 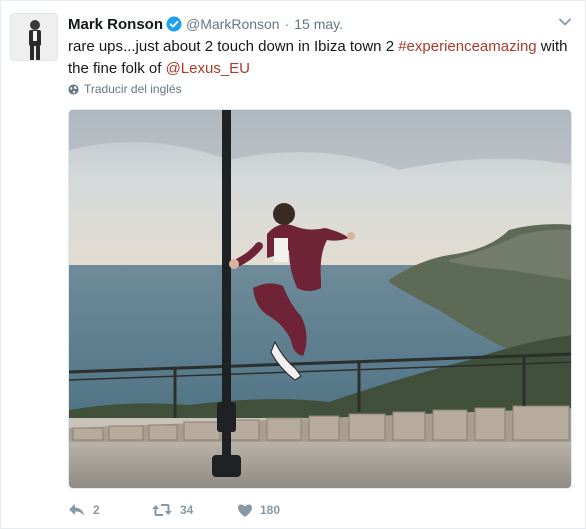 I want to click on tweet-header: Mark Ronson @MarkRonson · 15 may., so click(x=205, y=24).